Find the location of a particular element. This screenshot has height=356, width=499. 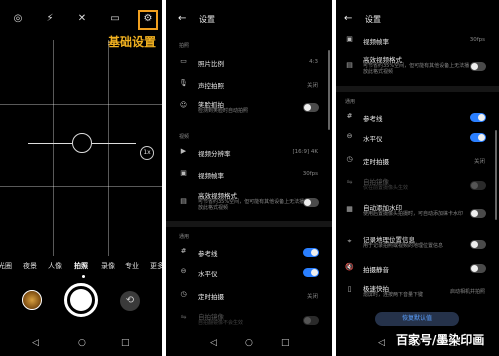

video-format-icon: ▤ is located at coordinates (349, 65).